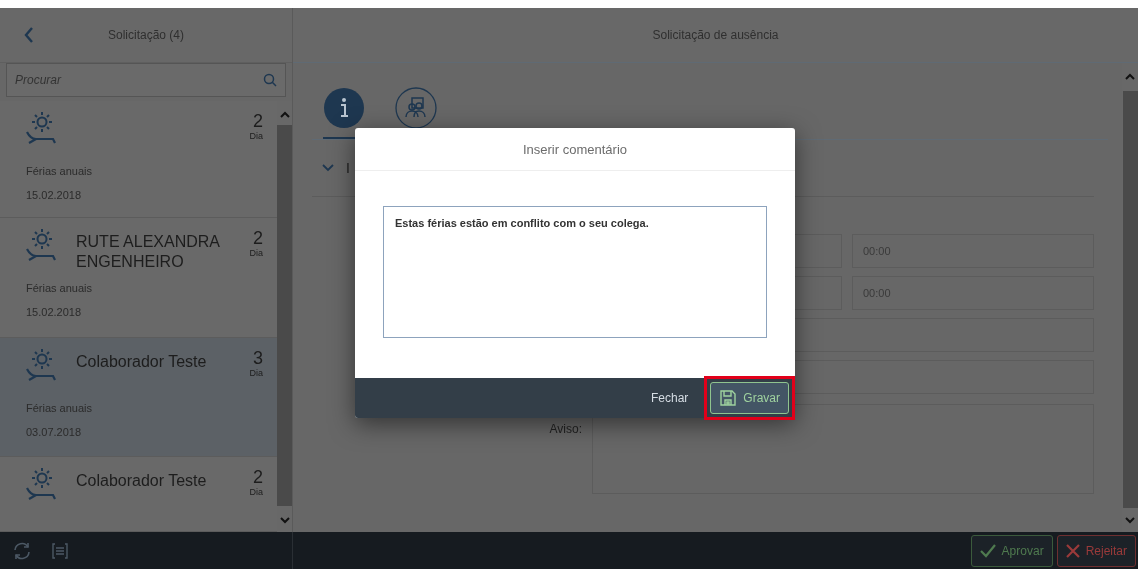 The width and height of the screenshot is (1138, 569). Describe the element at coordinates (270, 80) in the screenshot. I see `search-icon` at that location.